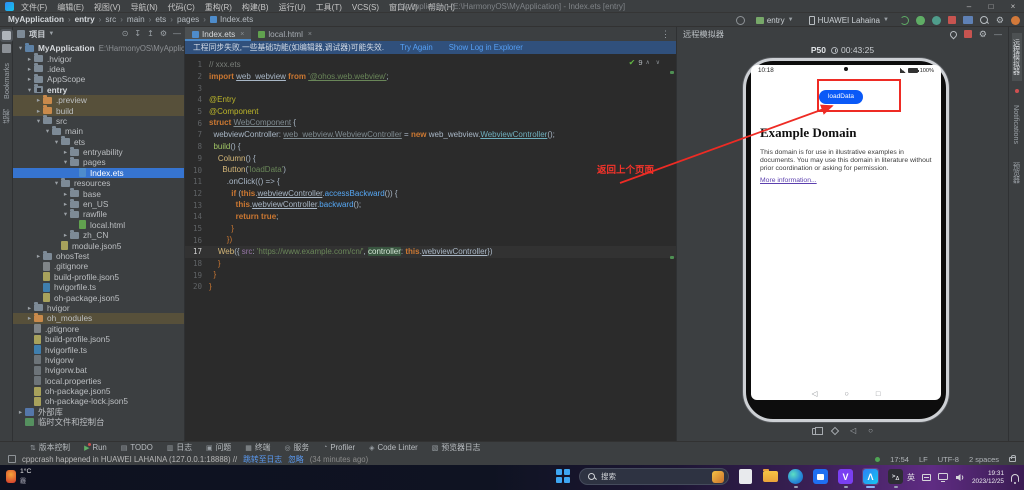 The width and height of the screenshot is (1024, 490). Describe the element at coordinates (255, 7) in the screenshot. I see `menu-item-6: 构建(B)` at that location.